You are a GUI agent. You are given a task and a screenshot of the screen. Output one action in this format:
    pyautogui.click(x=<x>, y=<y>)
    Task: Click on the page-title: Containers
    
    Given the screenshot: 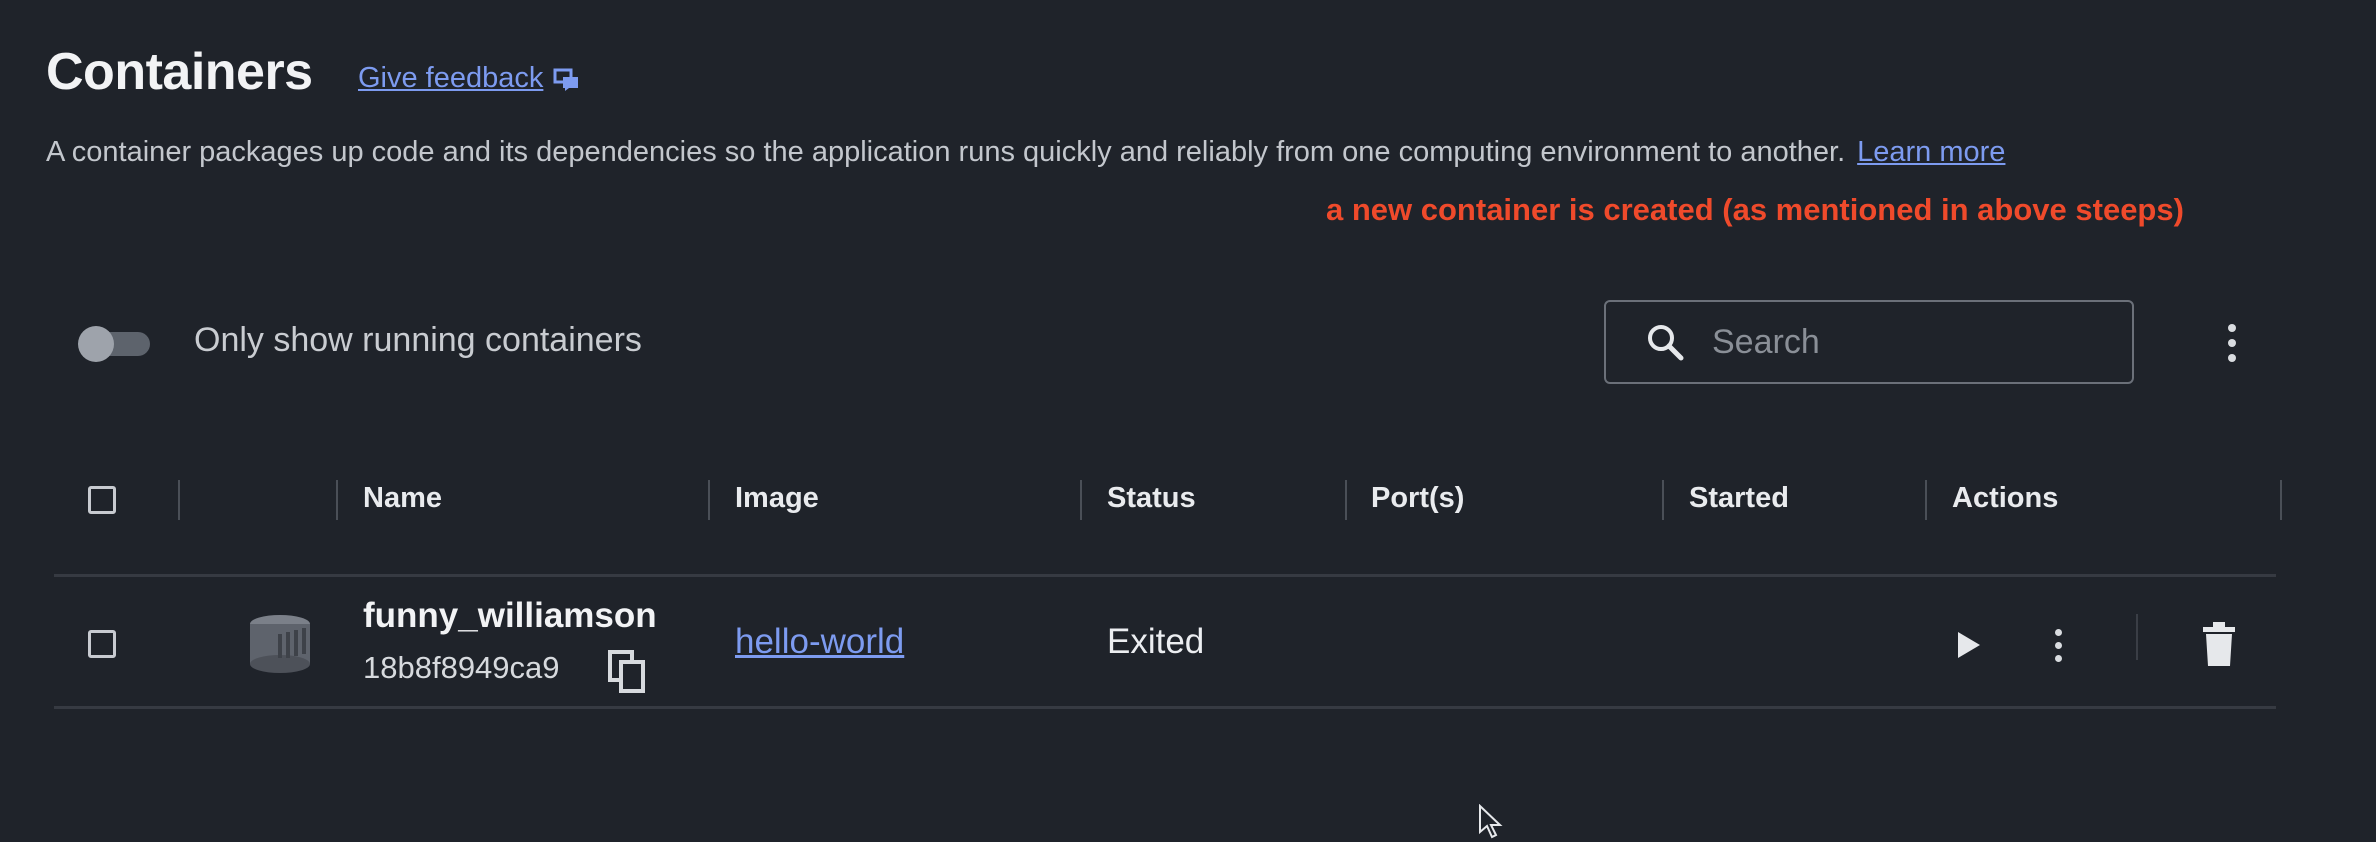 What is the action you would take?
    pyautogui.click(x=179, y=72)
    